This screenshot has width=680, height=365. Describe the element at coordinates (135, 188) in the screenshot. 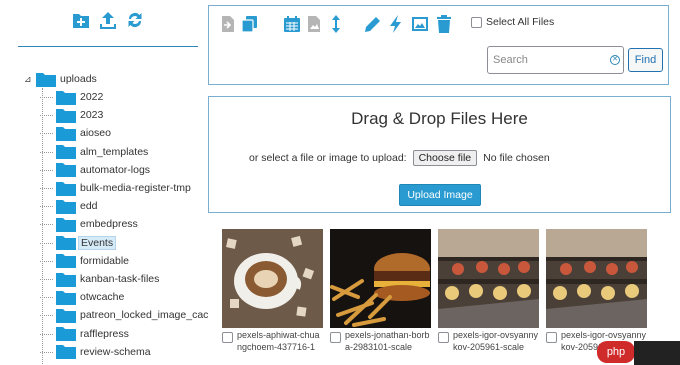

I see `tree-label: bulk-media-register-tmp` at that location.